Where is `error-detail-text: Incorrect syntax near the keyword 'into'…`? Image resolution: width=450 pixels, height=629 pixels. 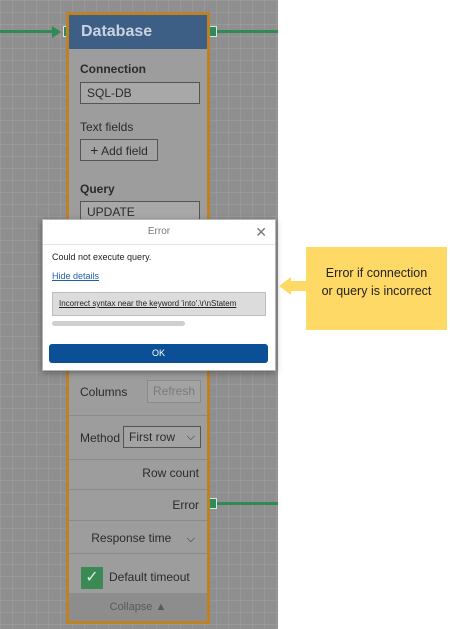
error-detail-text: Incorrect syntax near the keyword 'into'… is located at coordinates (159, 304).